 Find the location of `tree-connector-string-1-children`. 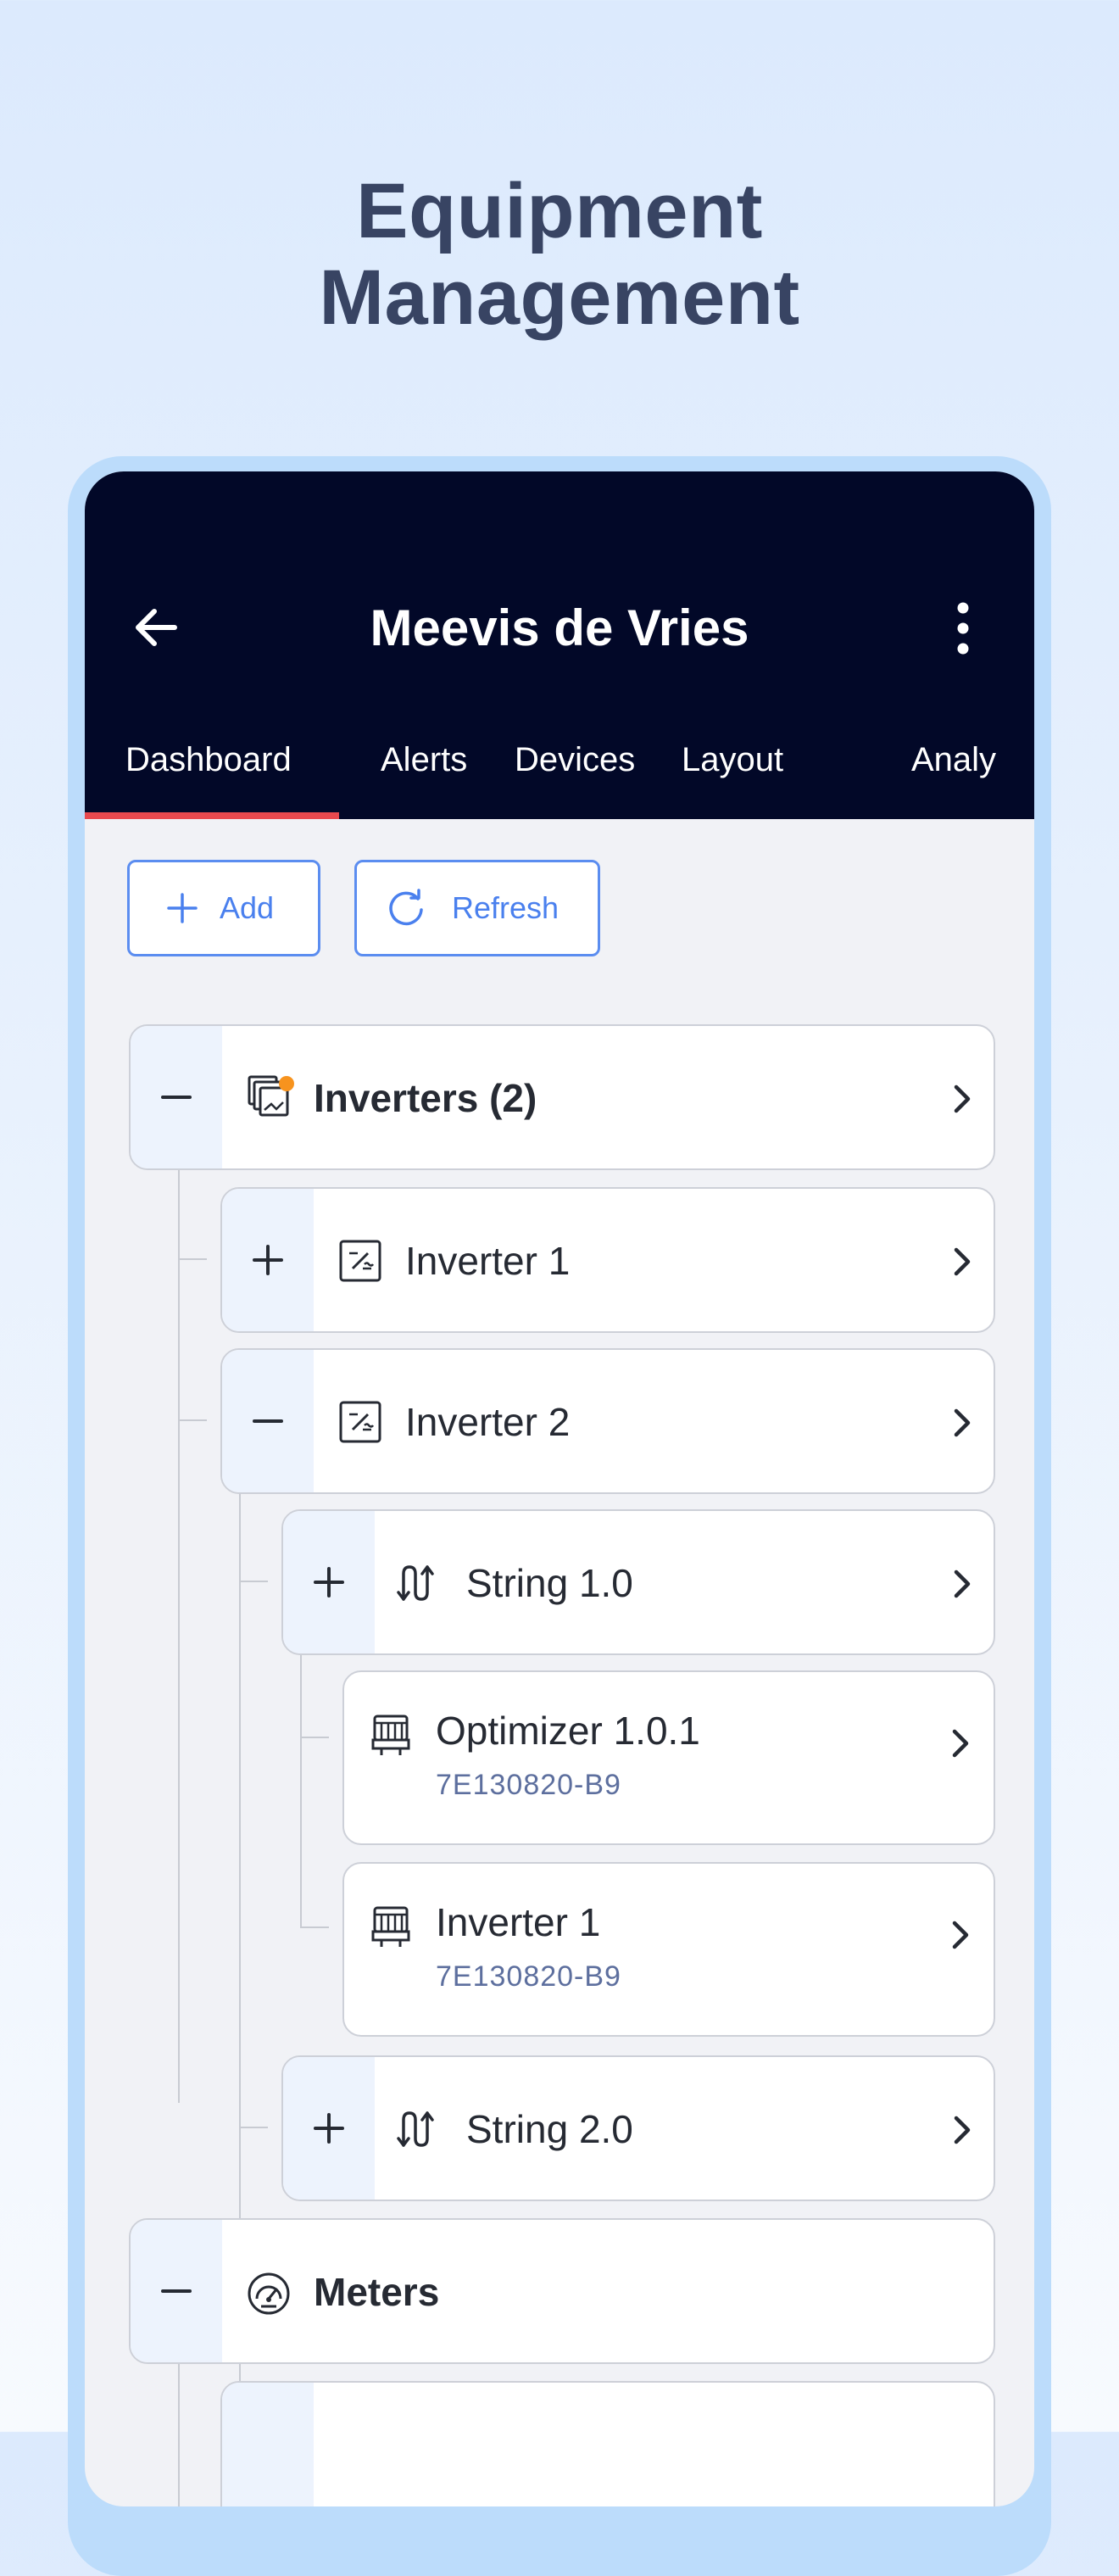

tree-connector-string-1-children is located at coordinates (301, 1790).